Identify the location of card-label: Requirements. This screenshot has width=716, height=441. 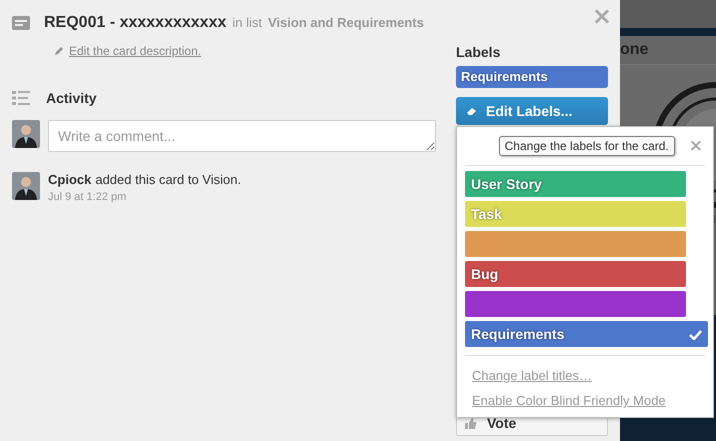
(532, 77).